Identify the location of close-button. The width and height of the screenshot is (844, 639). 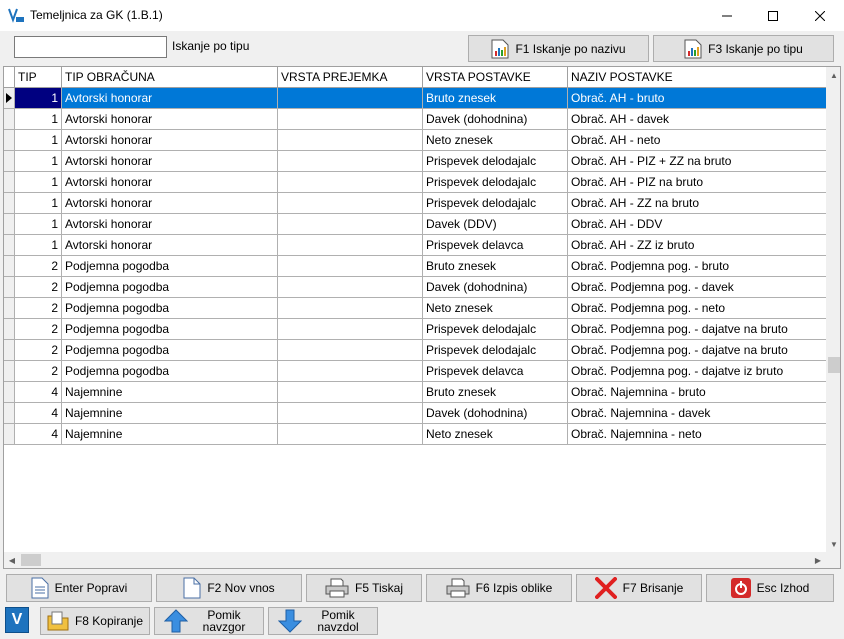
(820, 15).